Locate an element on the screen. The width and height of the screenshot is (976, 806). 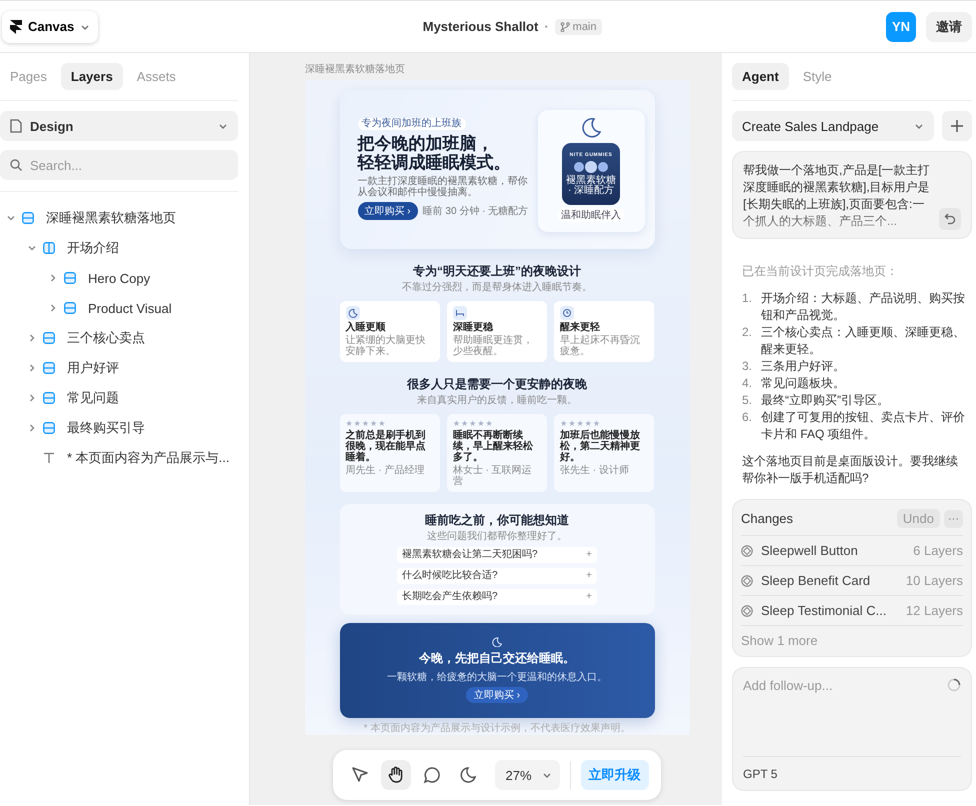
layer-item: 用户好评 is located at coordinates (119, 368).